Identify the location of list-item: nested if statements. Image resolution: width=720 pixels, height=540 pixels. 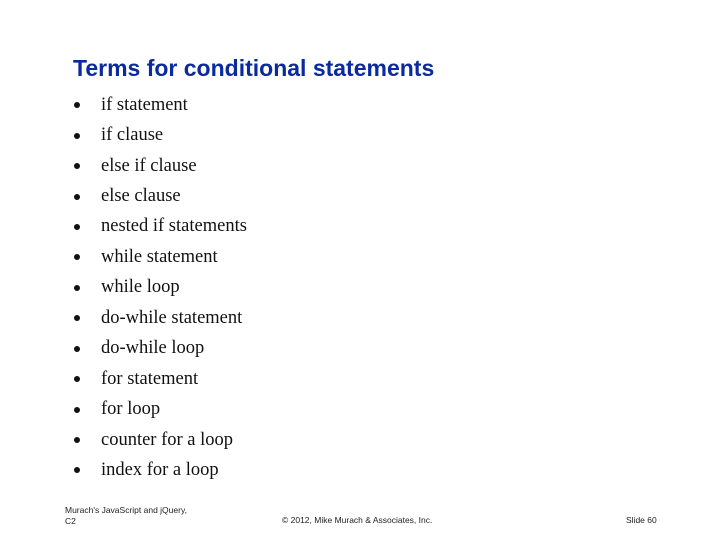
(159, 227).